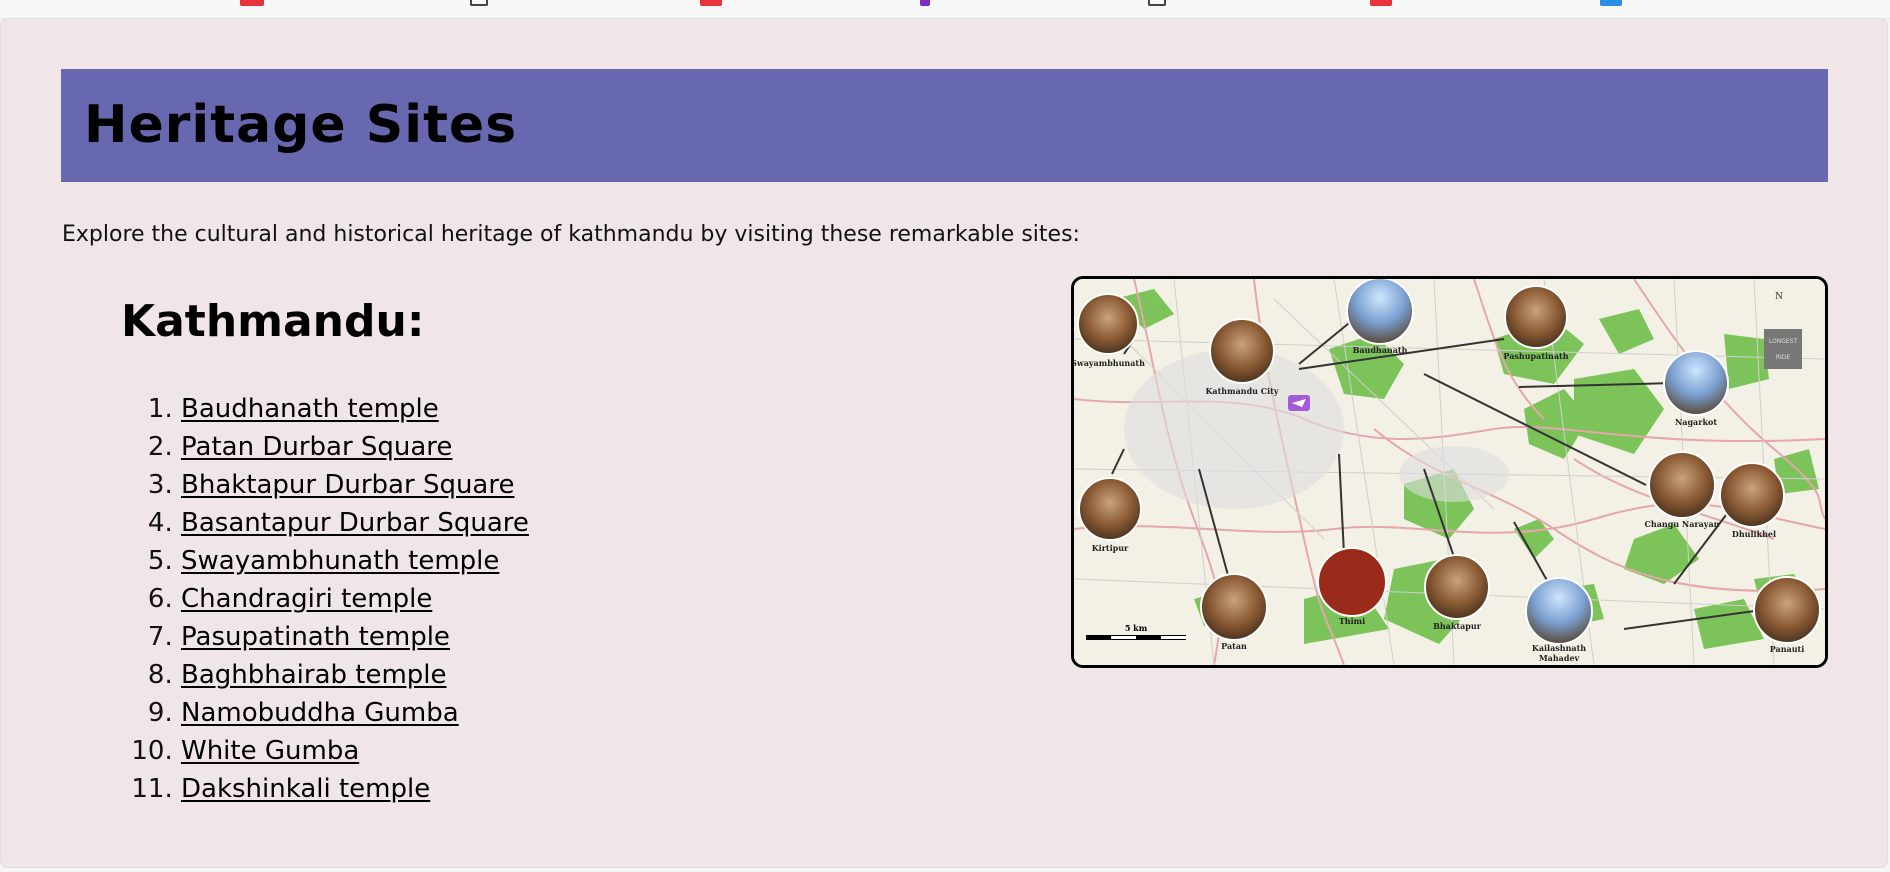 The image size is (1890, 872). Describe the element at coordinates (1752, 495) in the screenshot. I see `site-photo-dhulikhel` at that location.